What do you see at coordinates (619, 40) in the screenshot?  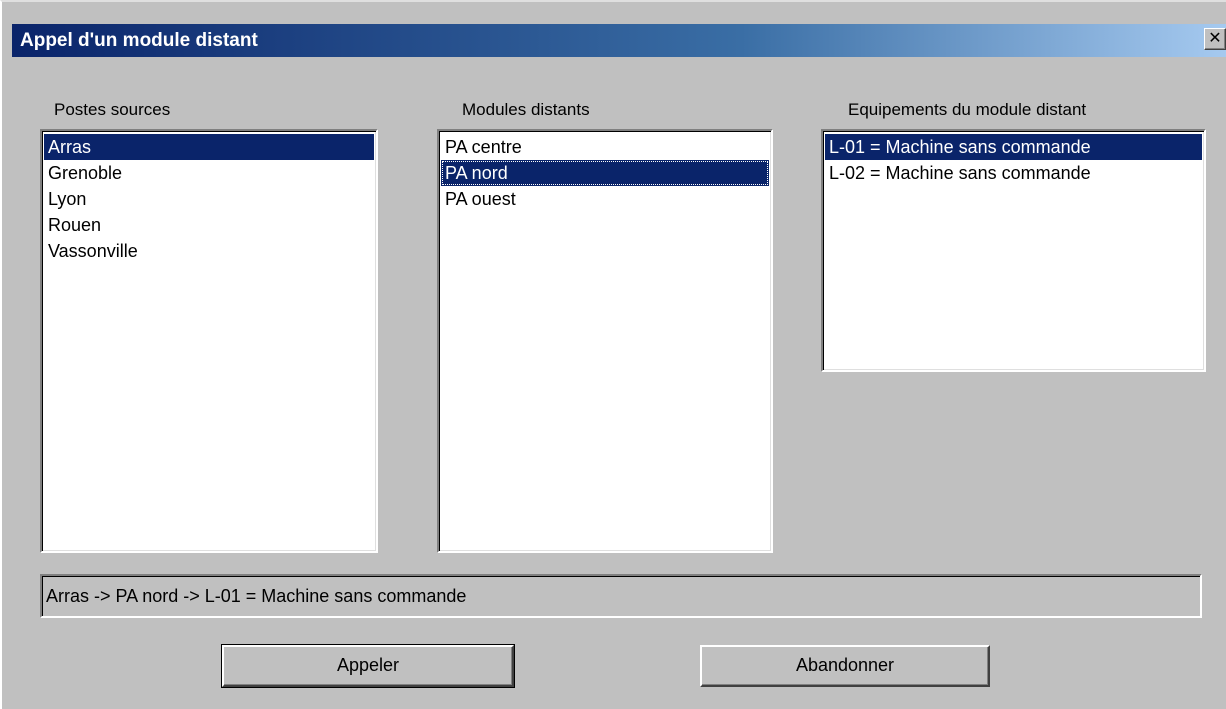 I see `title-bar: Appel d'un module distant ✕` at bounding box center [619, 40].